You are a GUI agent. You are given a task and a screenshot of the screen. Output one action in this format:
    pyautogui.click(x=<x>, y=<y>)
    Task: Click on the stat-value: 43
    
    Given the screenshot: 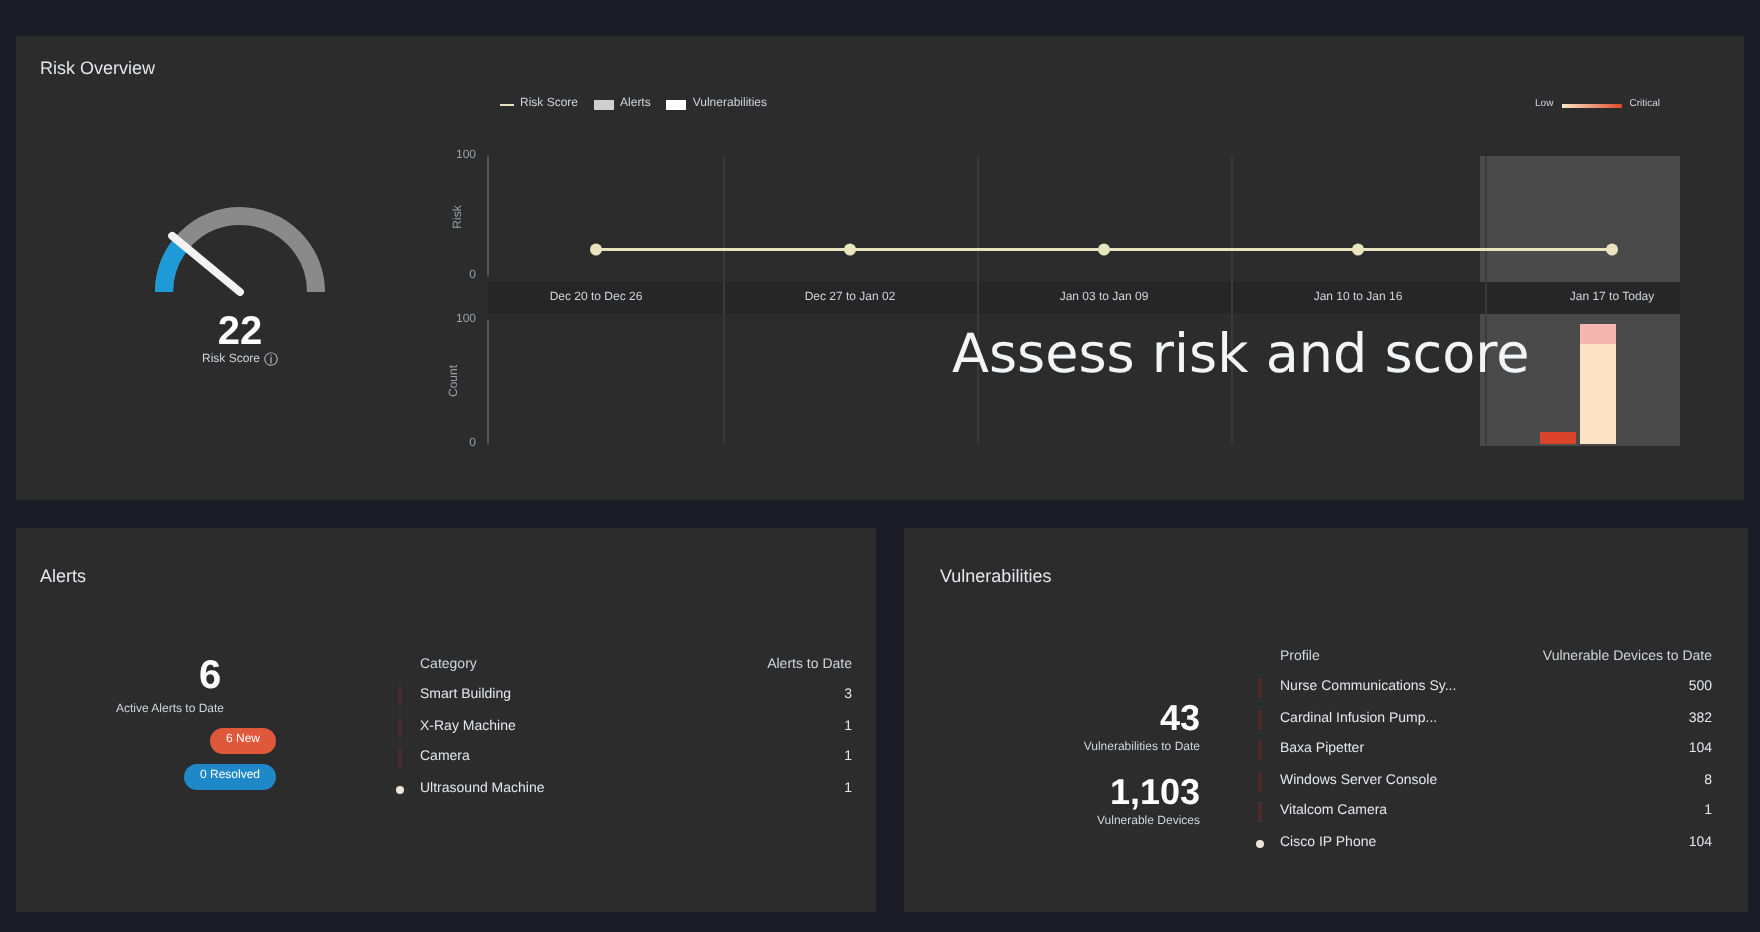 What is the action you would take?
    pyautogui.click(x=1179, y=717)
    